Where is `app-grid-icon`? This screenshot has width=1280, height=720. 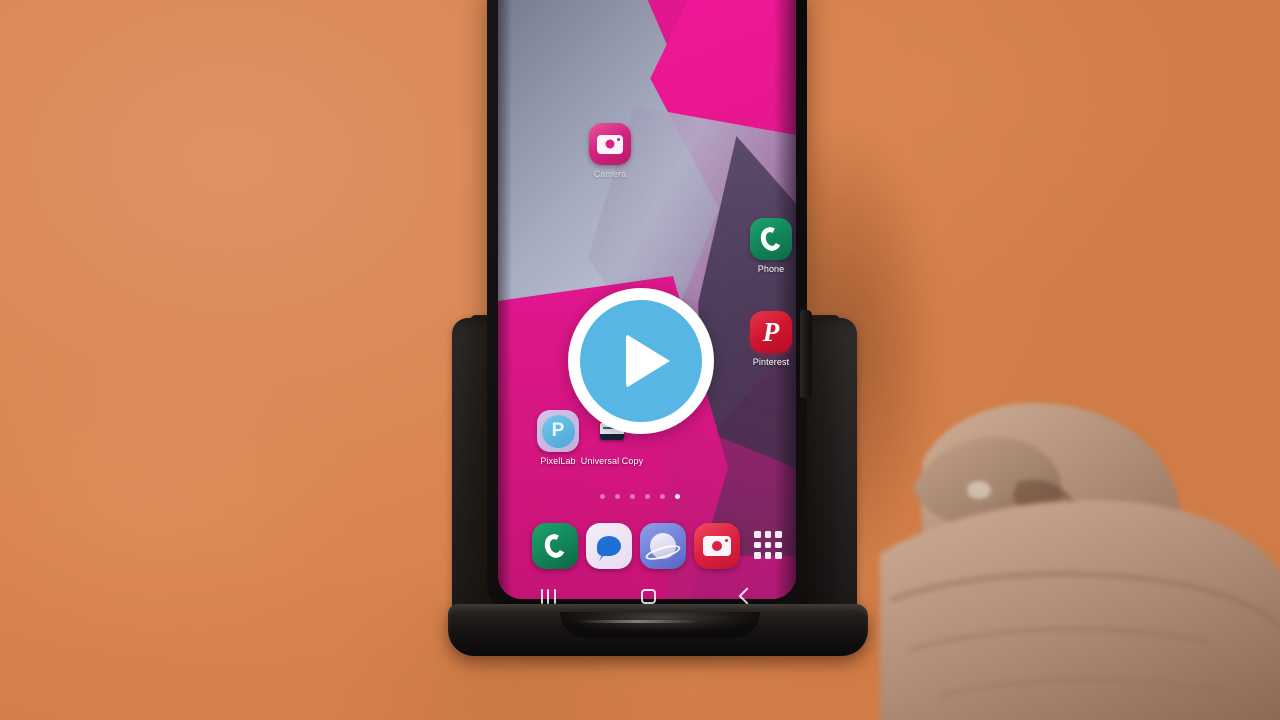
app-grid-icon is located at coordinates (768, 545).